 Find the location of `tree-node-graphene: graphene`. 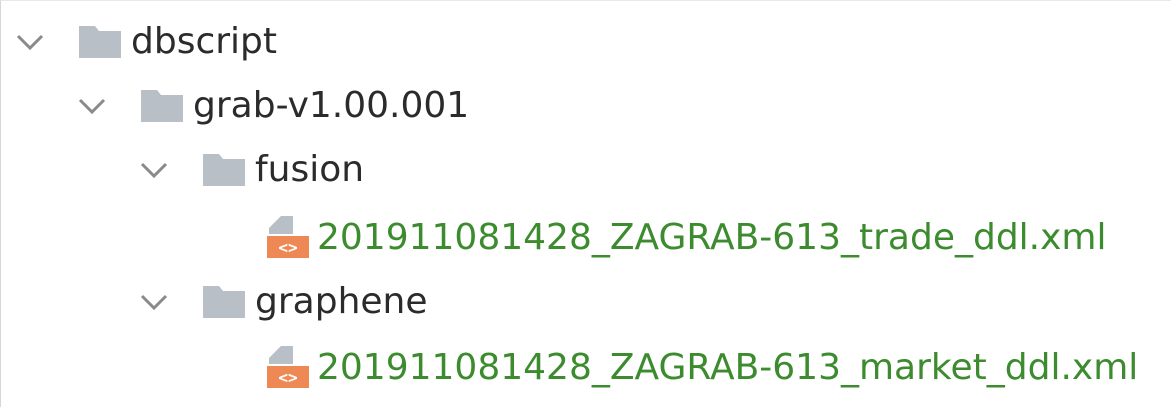

tree-node-graphene: graphene is located at coordinates (282, 302).